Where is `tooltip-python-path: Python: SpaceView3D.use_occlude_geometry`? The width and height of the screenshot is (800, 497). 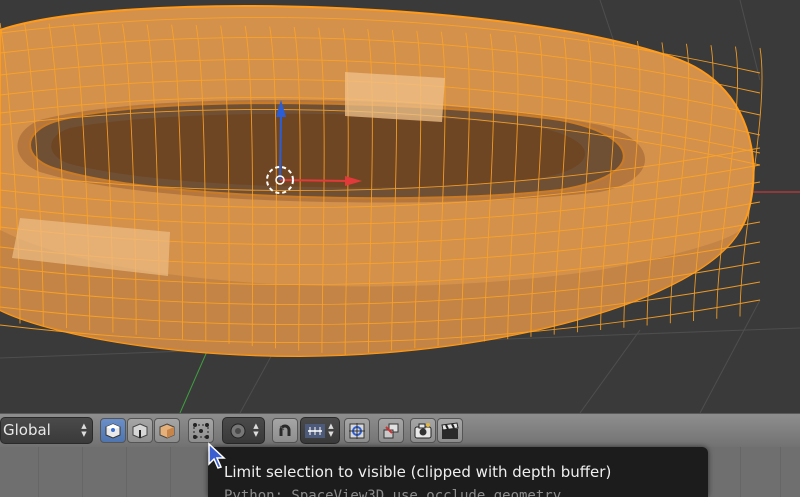
tooltip-python-path: Python: SpaceView3D.use_occlude_geometry is located at coordinates (393, 492).